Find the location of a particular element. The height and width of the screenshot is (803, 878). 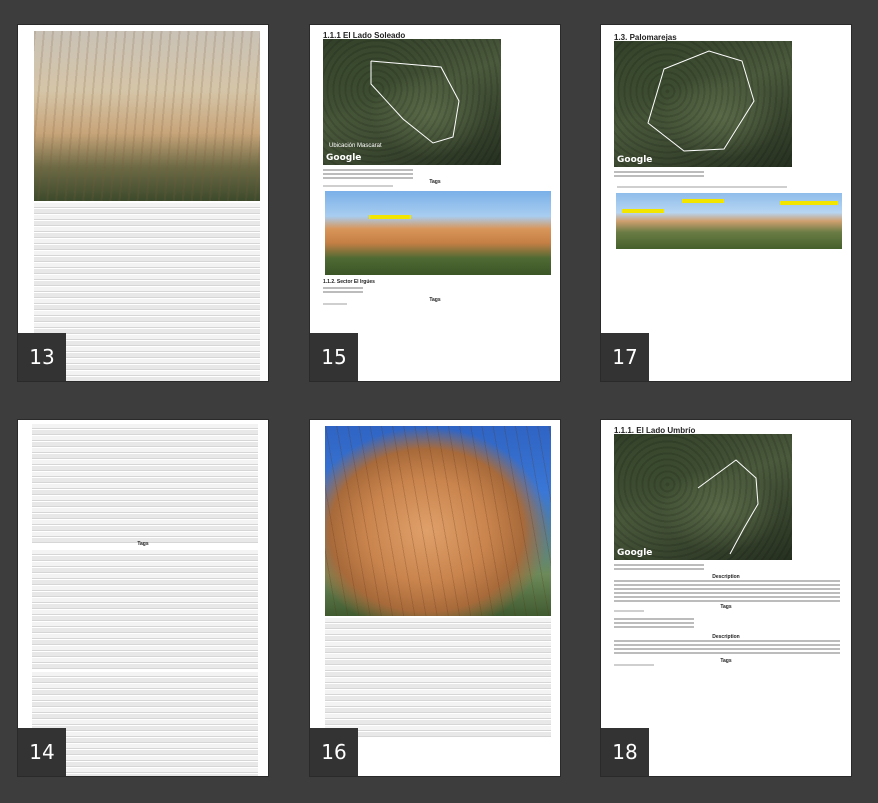

page-thumbnail-14: Tags 14 is located at coordinates (143, 598).